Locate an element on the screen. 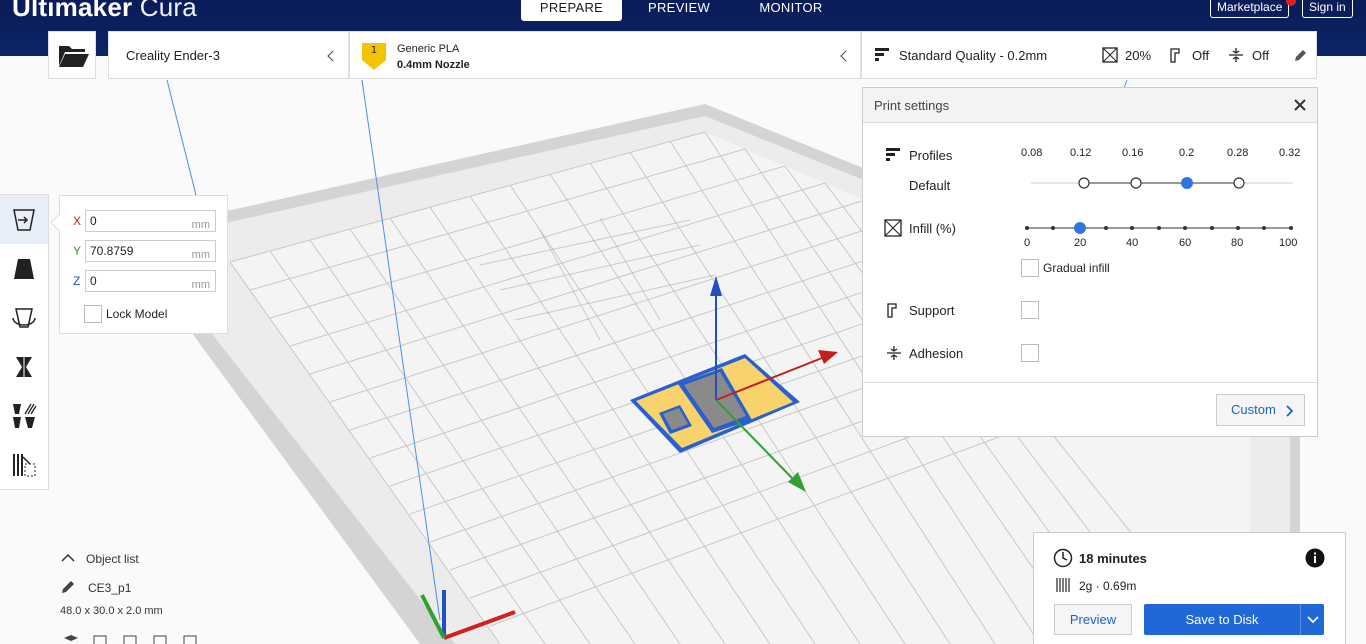  adhesion-value: Off is located at coordinates (1261, 55).